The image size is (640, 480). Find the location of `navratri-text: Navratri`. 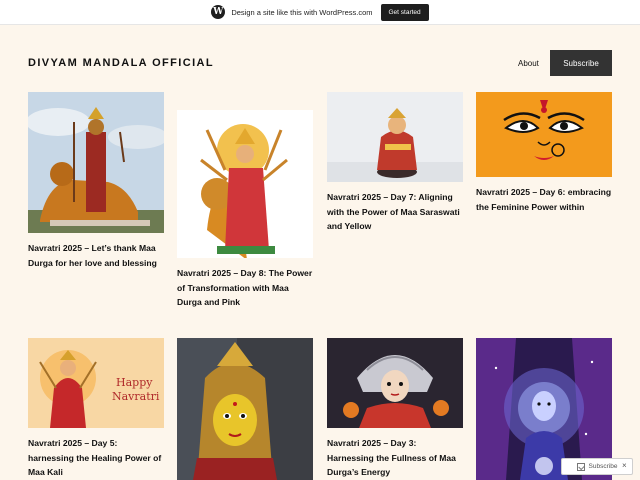

navratri-text: Navratri is located at coordinates (136, 396).